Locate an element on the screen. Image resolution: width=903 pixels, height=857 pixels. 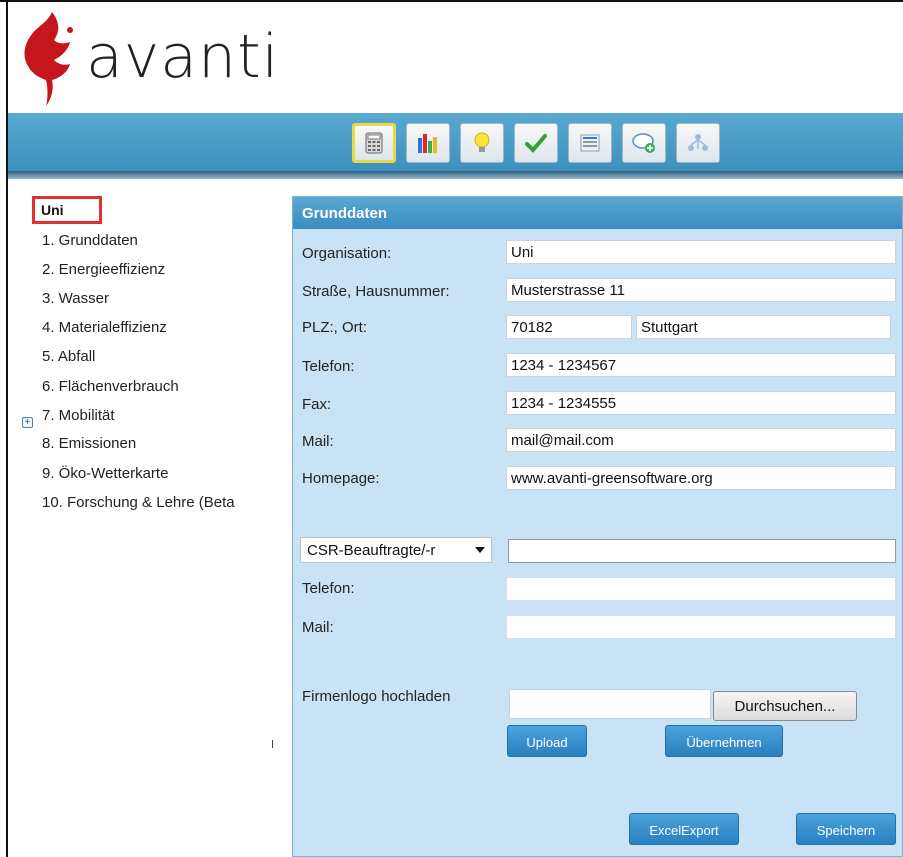
chart-button is located at coordinates (428, 143).